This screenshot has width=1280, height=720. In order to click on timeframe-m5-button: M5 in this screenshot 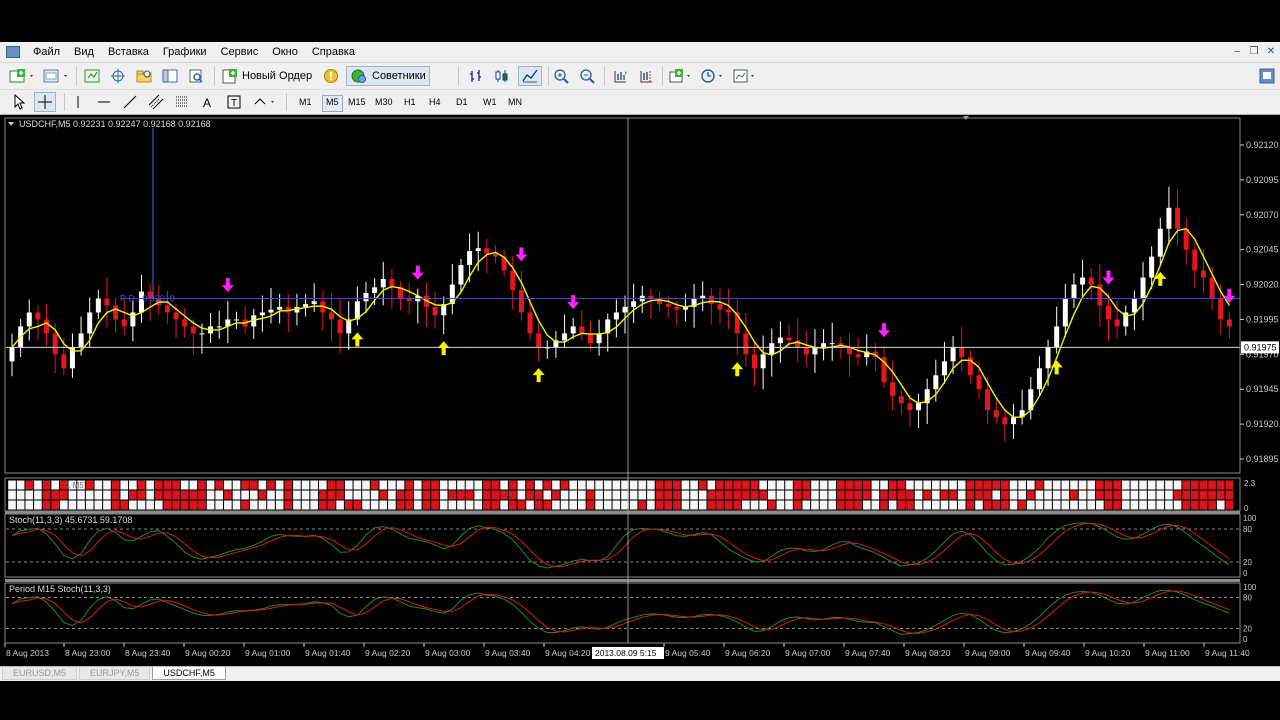, I will do `click(332, 103)`.